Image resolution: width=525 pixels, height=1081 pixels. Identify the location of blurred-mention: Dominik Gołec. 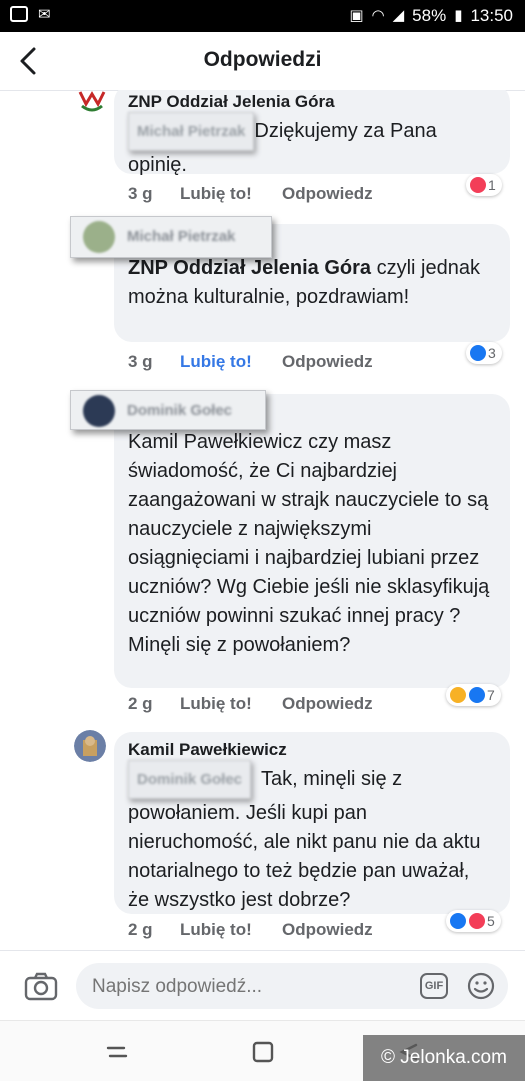
(190, 779).